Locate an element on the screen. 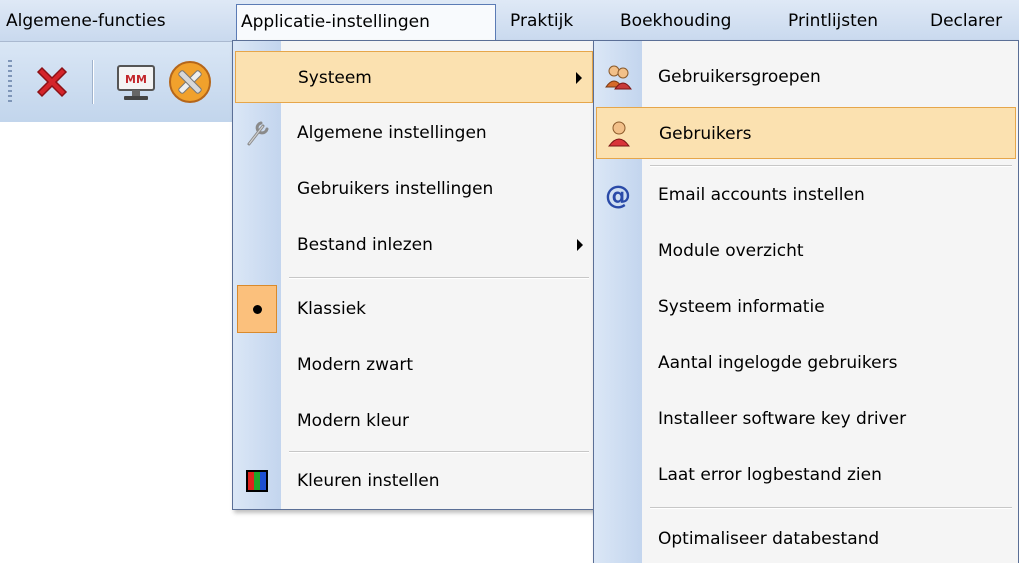 The image size is (1019, 563). menu-item-gebruikersgroepen: Gebruikersgroepen is located at coordinates (806, 77).